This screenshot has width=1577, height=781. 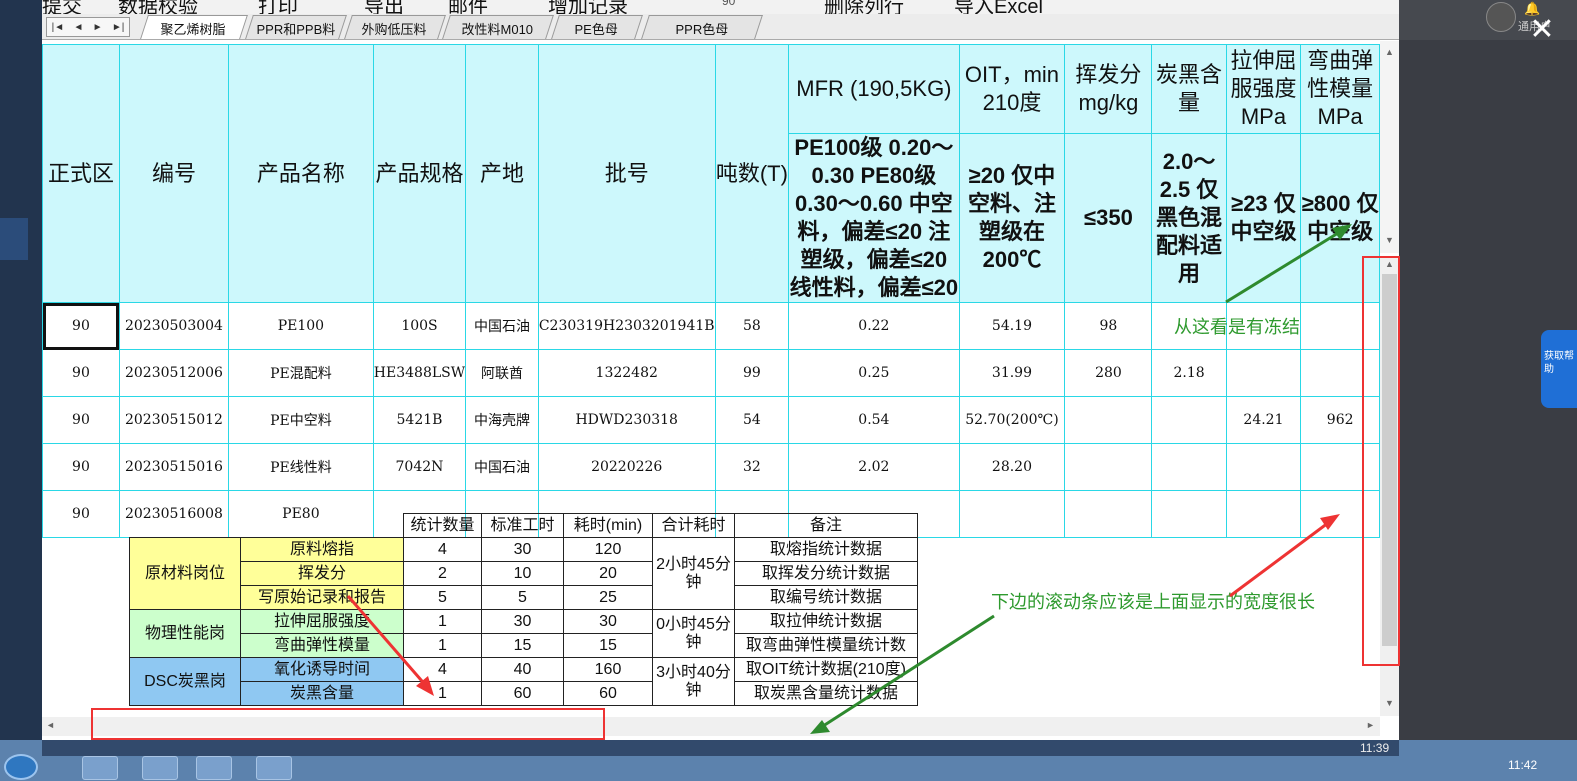 What do you see at coordinates (1375, 748) in the screenshot?
I see `clock-small: 11:39` at bounding box center [1375, 748].